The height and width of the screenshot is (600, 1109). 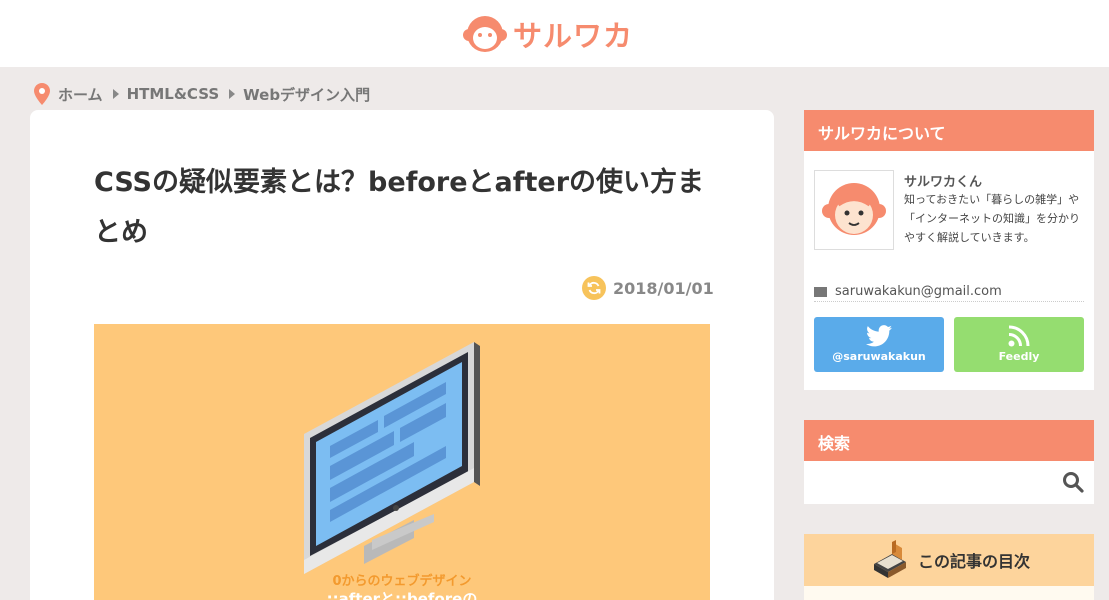 What do you see at coordinates (879, 336) in the screenshot?
I see `twitter-icon` at bounding box center [879, 336].